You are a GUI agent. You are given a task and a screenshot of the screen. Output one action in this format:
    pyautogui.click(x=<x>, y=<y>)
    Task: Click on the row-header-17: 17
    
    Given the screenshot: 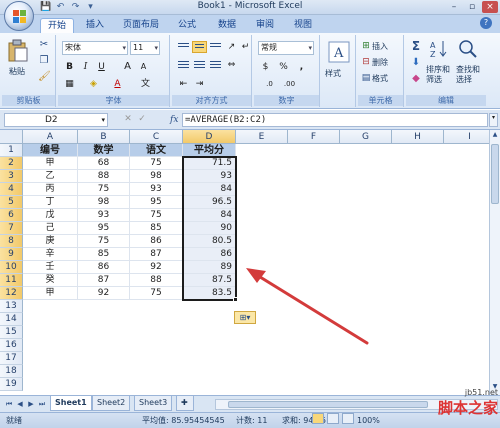 What is the action you would take?
    pyautogui.click(x=11, y=358)
    